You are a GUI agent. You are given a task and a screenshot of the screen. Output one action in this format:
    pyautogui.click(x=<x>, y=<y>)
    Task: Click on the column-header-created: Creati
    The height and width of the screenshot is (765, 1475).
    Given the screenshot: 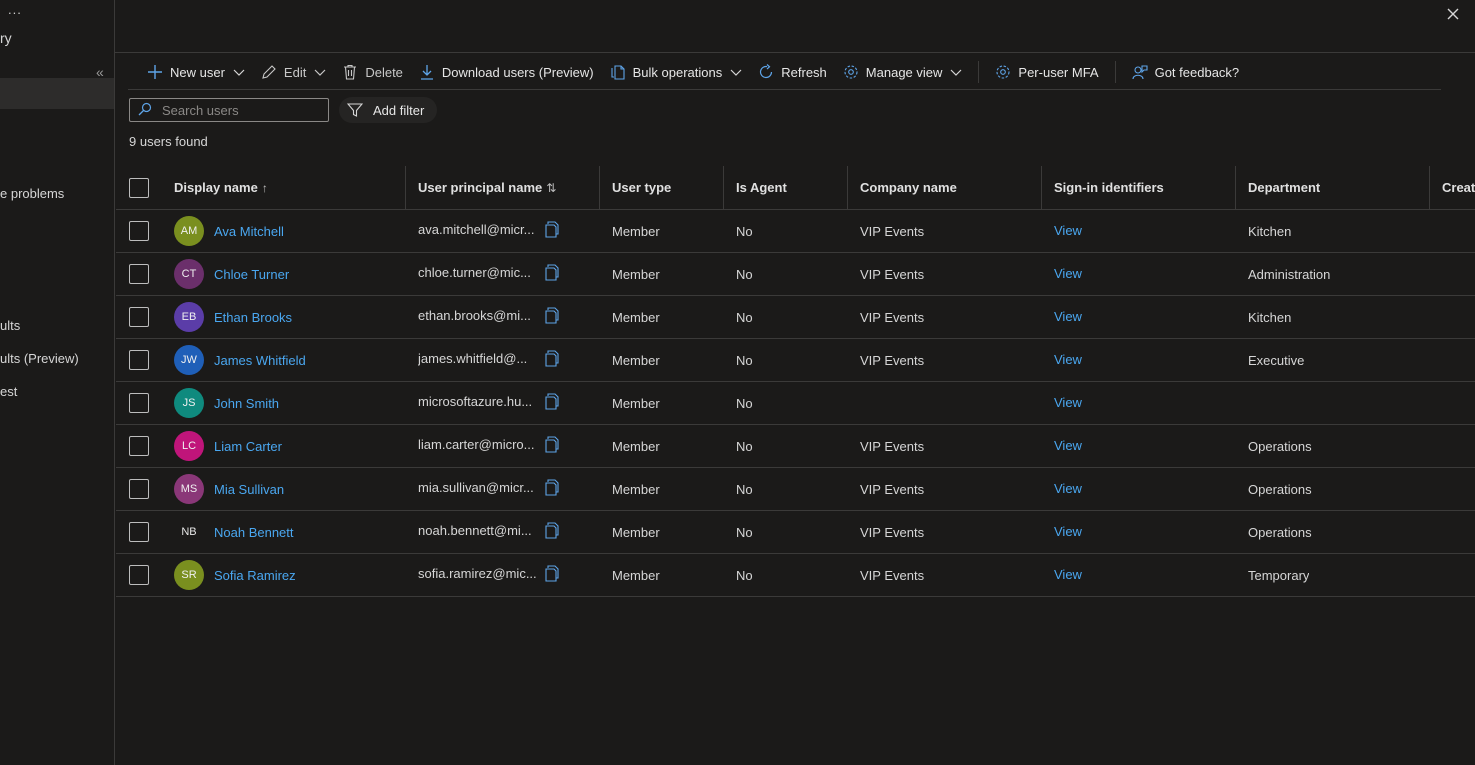 What is the action you would take?
    pyautogui.click(x=1458, y=187)
    